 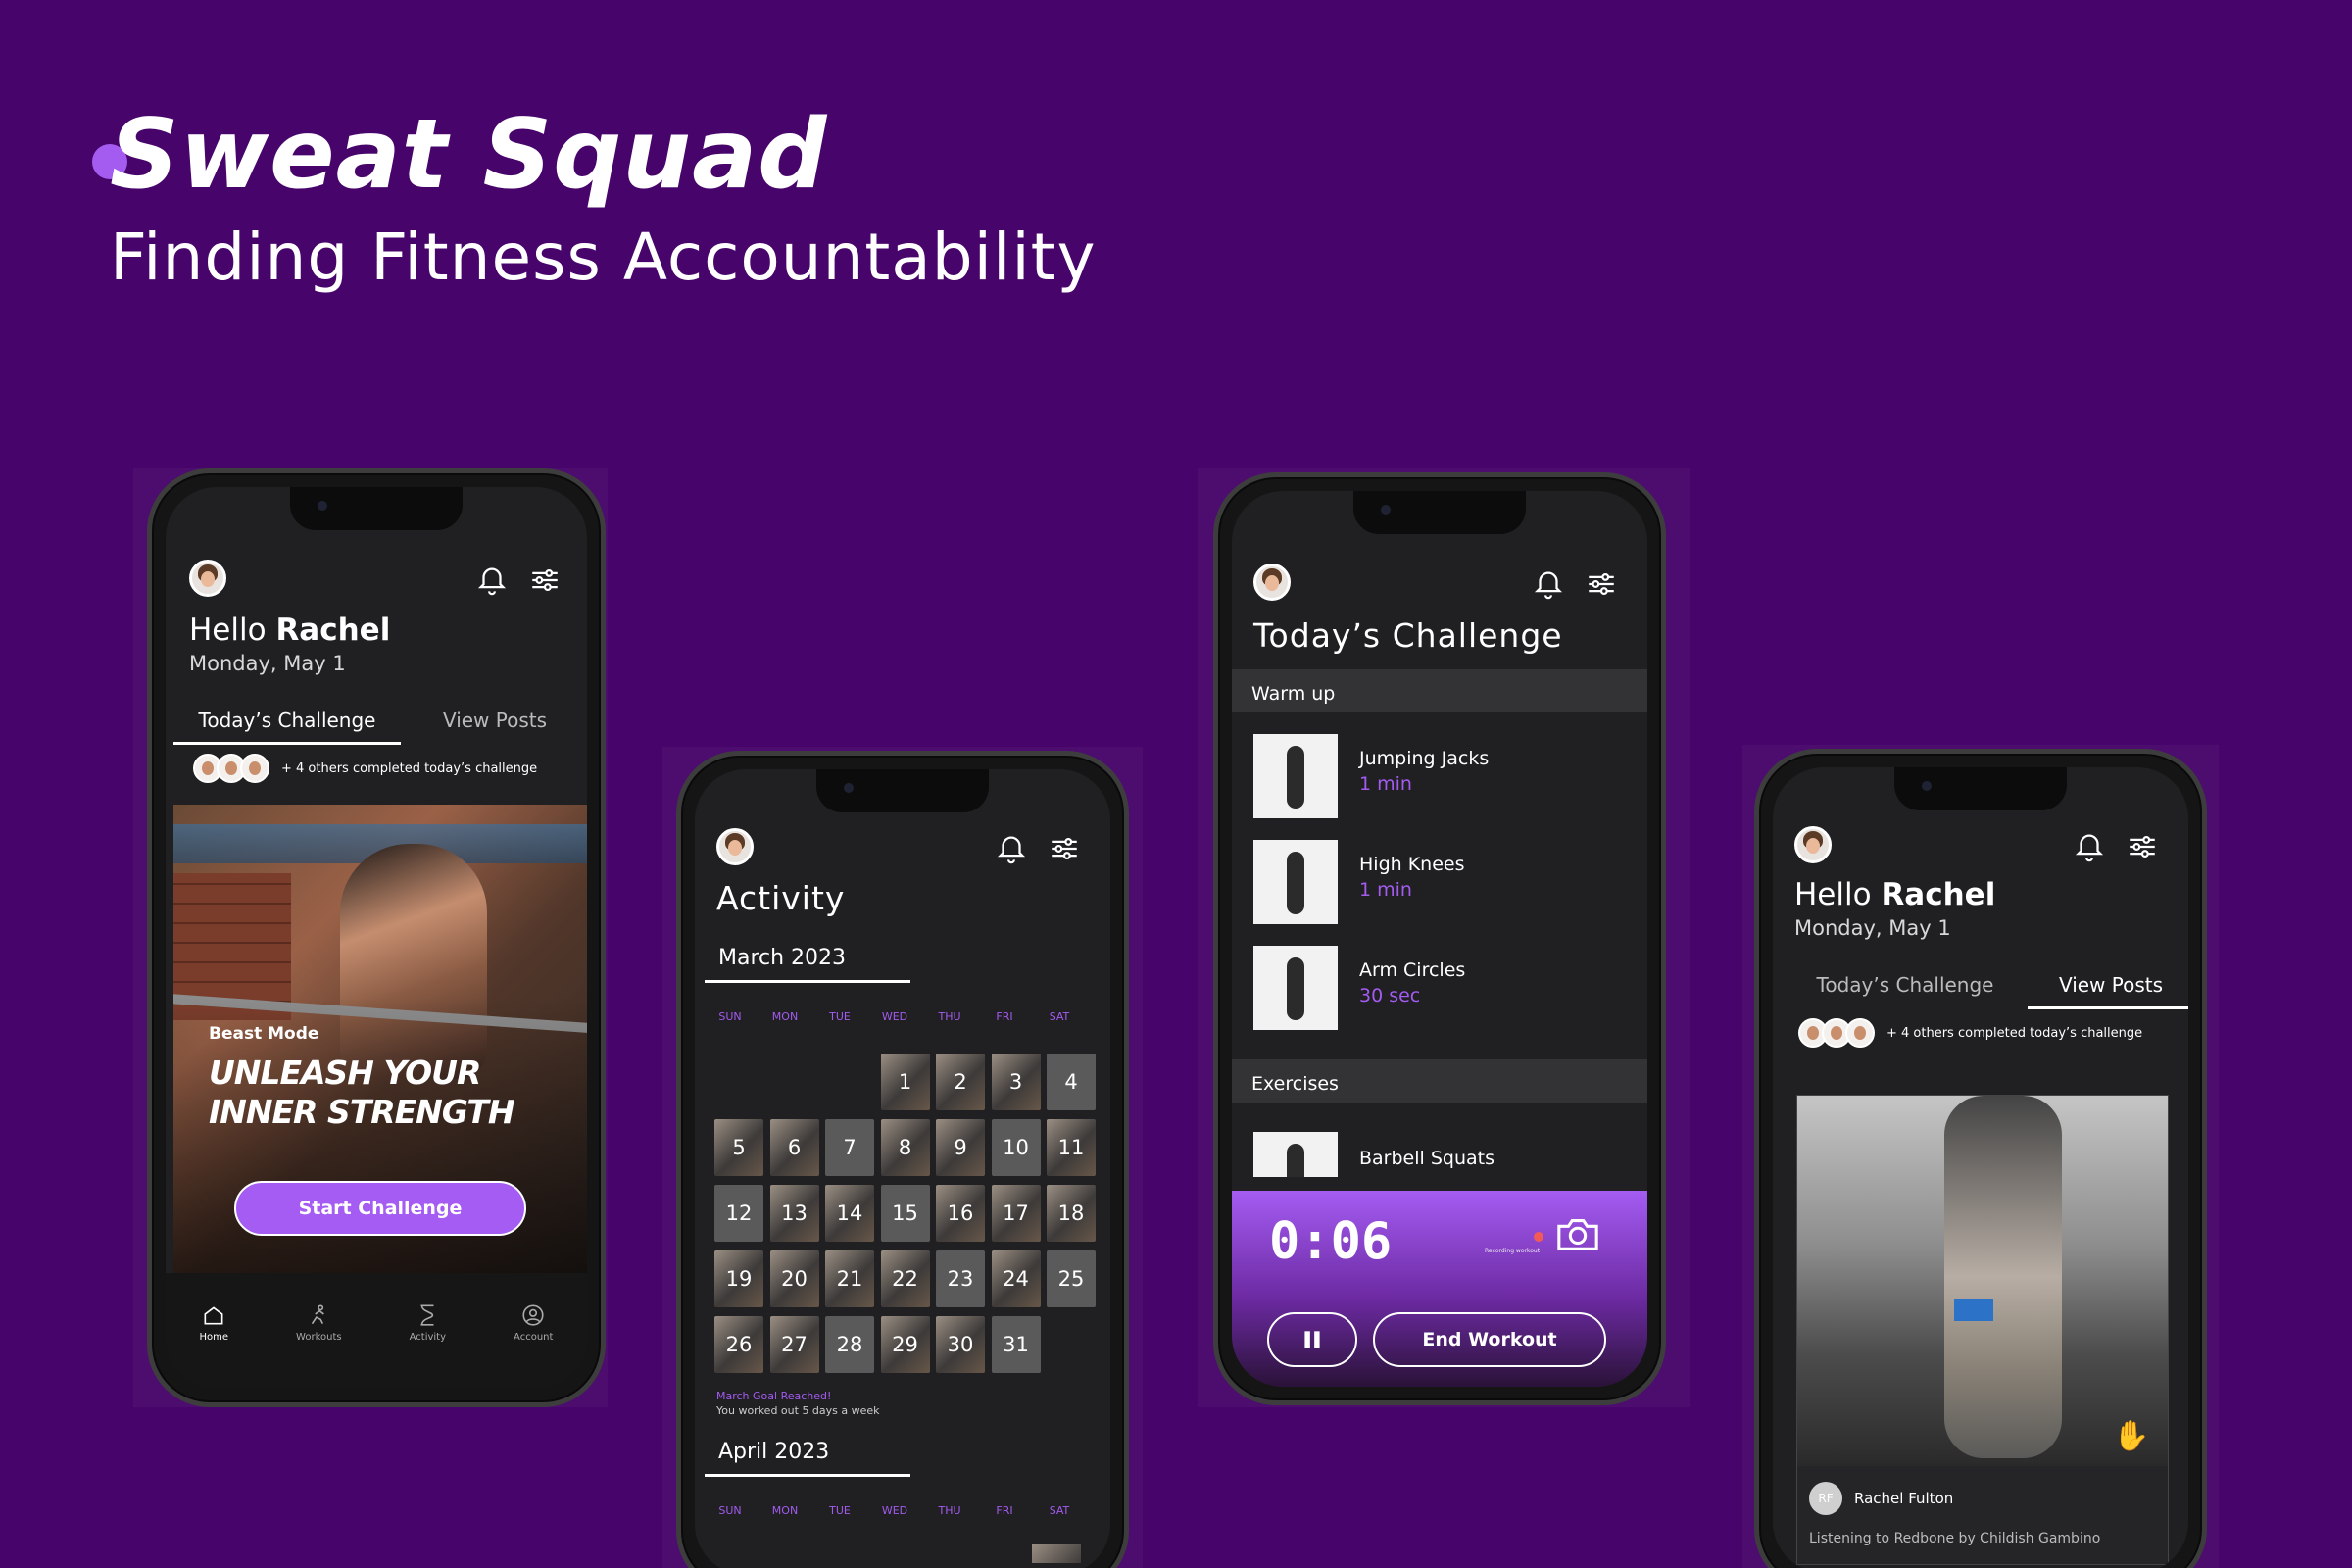 What do you see at coordinates (1056, 1553) in the screenshot?
I see `calendar-day` at bounding box center [1056, 1553].